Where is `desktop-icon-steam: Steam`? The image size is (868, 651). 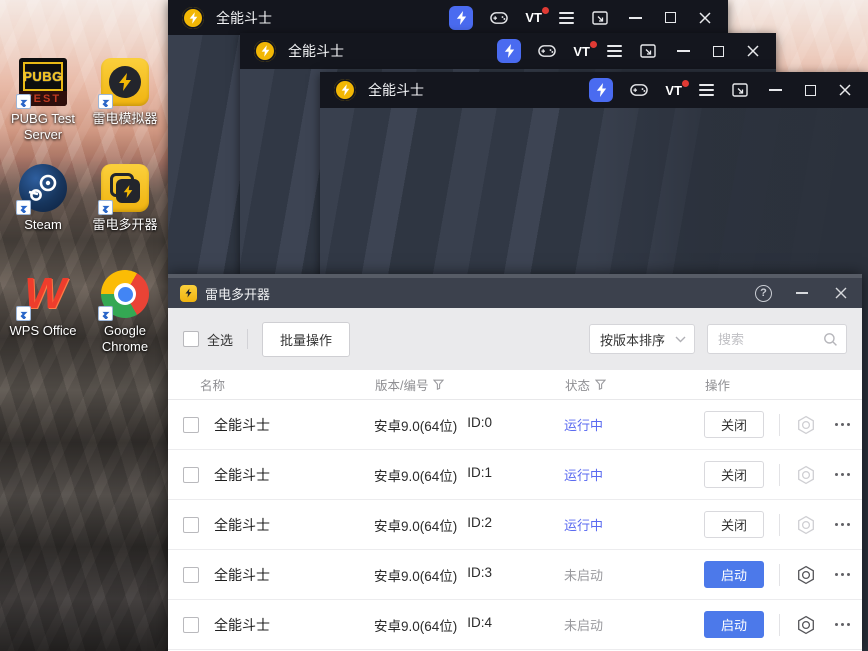
desktop-icon-steam: Steam is located at coordinates (43, 217).